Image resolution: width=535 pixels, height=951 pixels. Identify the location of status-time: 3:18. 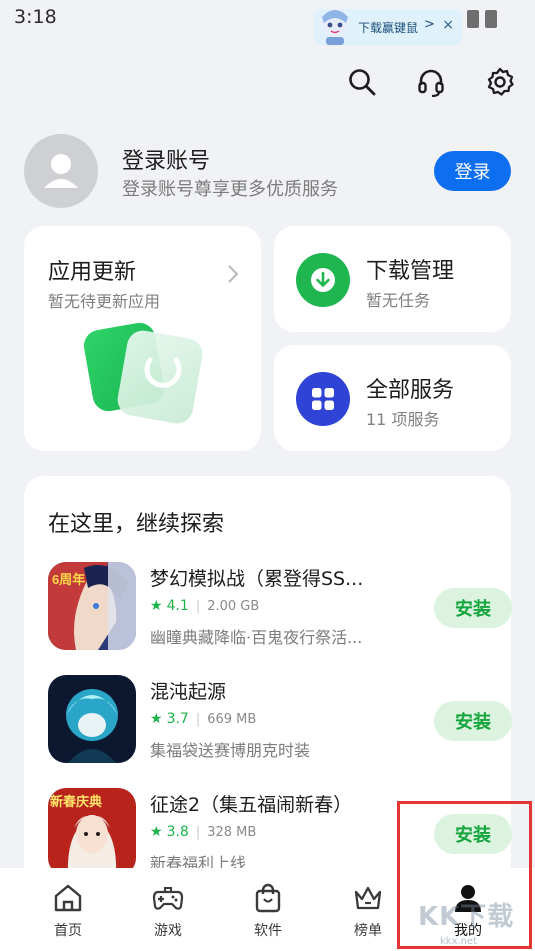
(35, 17).